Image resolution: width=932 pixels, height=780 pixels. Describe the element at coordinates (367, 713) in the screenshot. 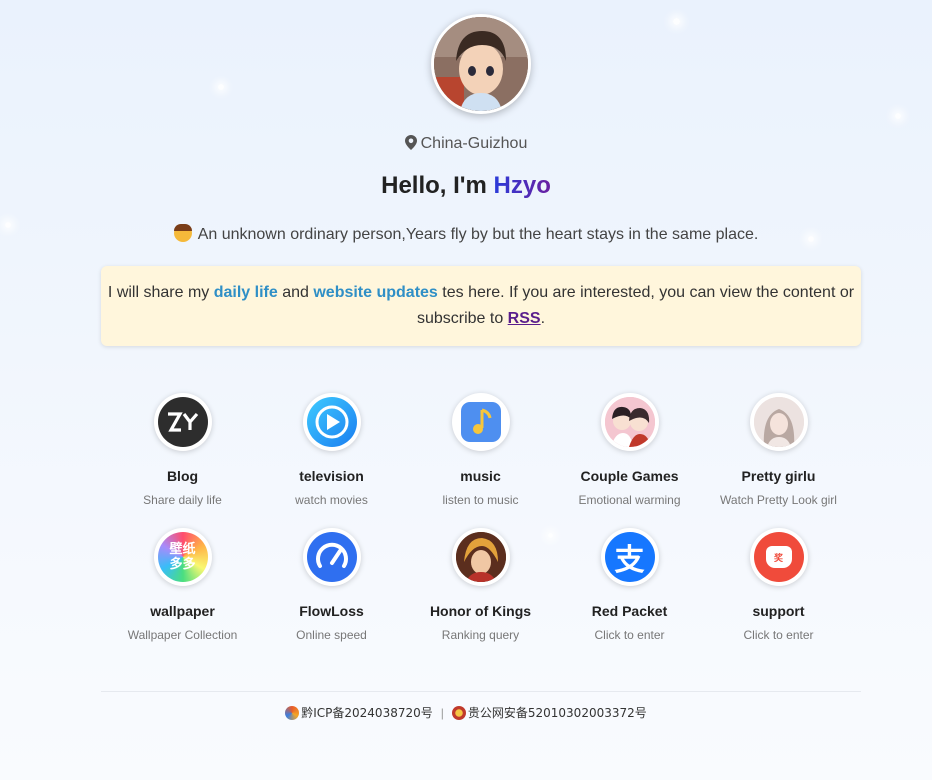

I see `icp-link: 黔ICP备2024038720号` at that location.